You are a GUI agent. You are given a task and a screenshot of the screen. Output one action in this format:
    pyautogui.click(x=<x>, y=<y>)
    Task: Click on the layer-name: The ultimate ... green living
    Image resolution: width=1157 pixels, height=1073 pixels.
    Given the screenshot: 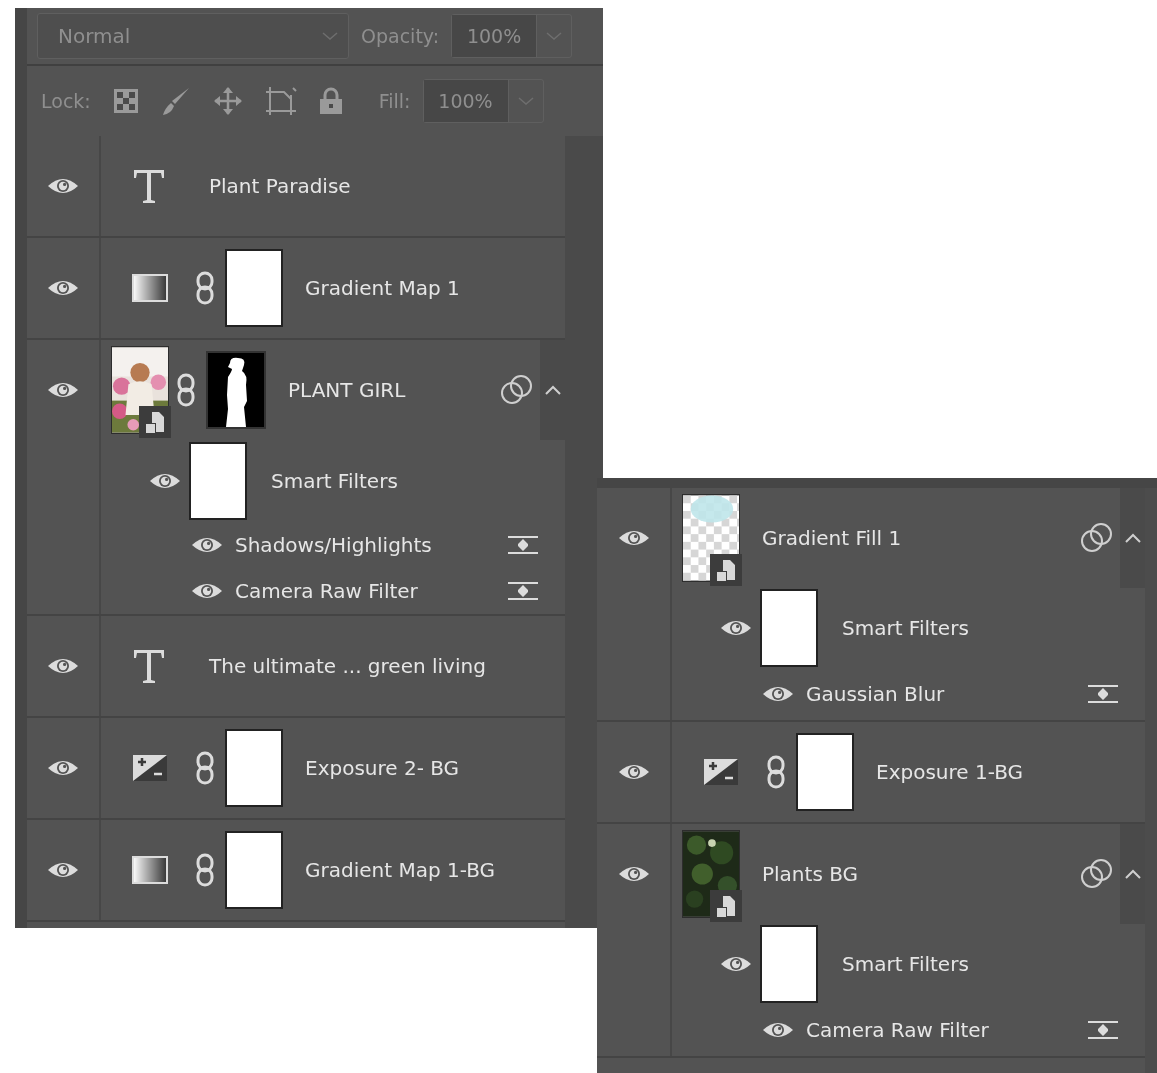 What is the action you would take?
    pyautogui.click(x=348, y=666)
    